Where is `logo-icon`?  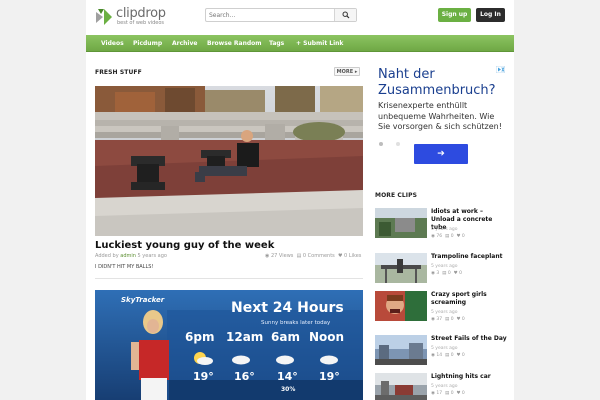
logo-icon is located at coordinates (104, 17).